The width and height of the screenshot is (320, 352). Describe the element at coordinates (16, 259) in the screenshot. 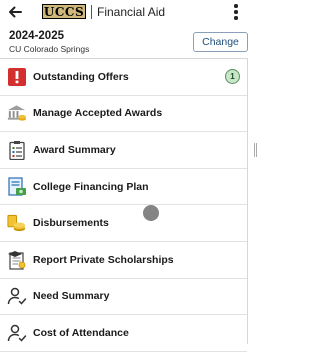

I see `scholarship-report-icon` at that location.